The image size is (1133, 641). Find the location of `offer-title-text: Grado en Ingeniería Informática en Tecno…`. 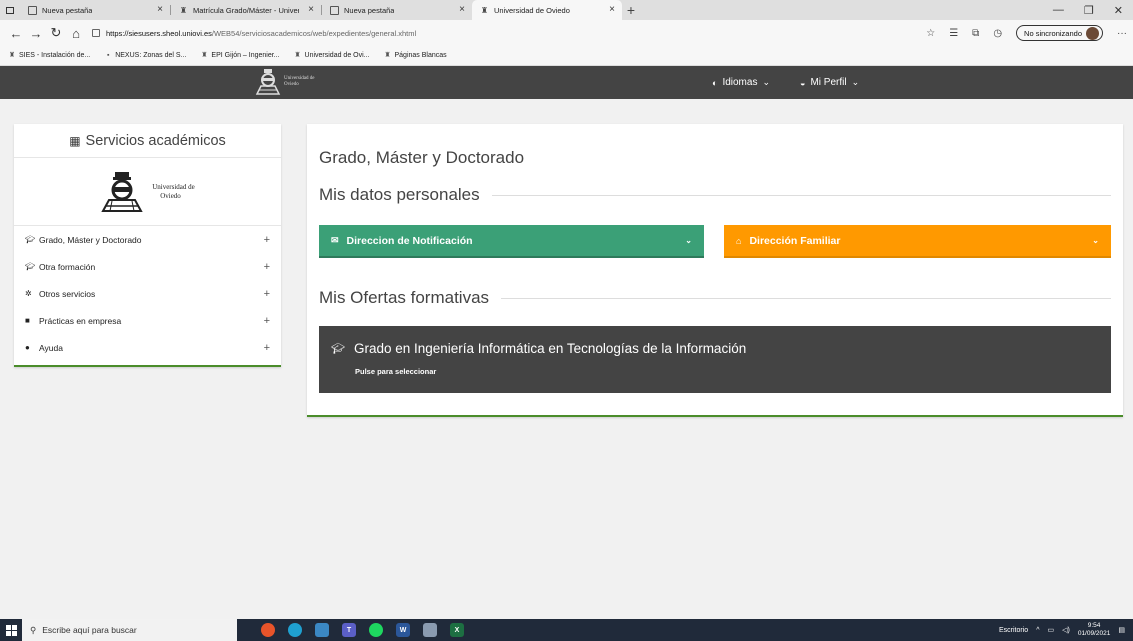

offer-title-text: Grado en Ingeniería Informática en Tecno… is located at coordinates (550, 348).